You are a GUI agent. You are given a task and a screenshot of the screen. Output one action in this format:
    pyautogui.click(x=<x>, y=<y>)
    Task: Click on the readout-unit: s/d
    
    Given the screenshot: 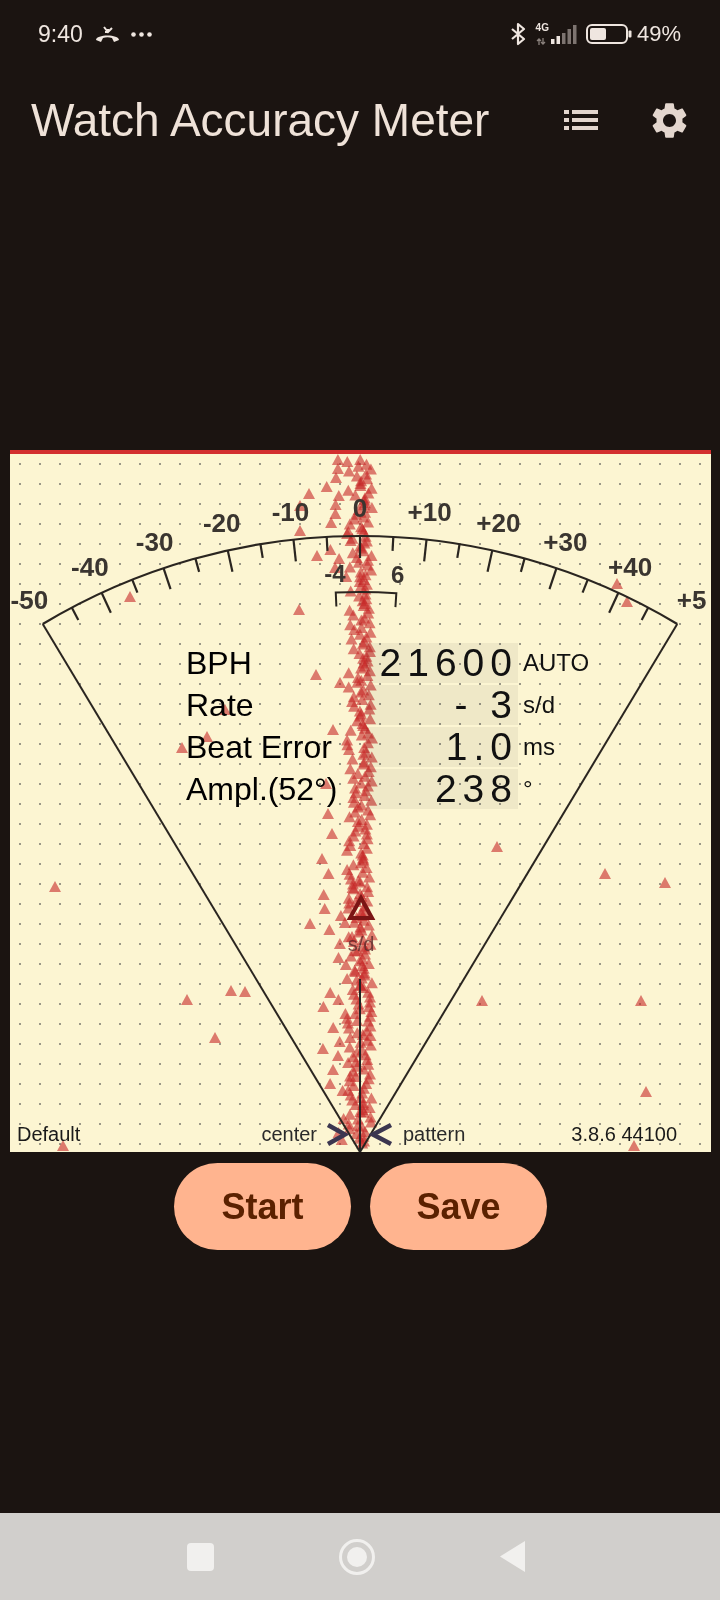 What is the action you would take?
    pyautogui.click(x=539, y=705)
    